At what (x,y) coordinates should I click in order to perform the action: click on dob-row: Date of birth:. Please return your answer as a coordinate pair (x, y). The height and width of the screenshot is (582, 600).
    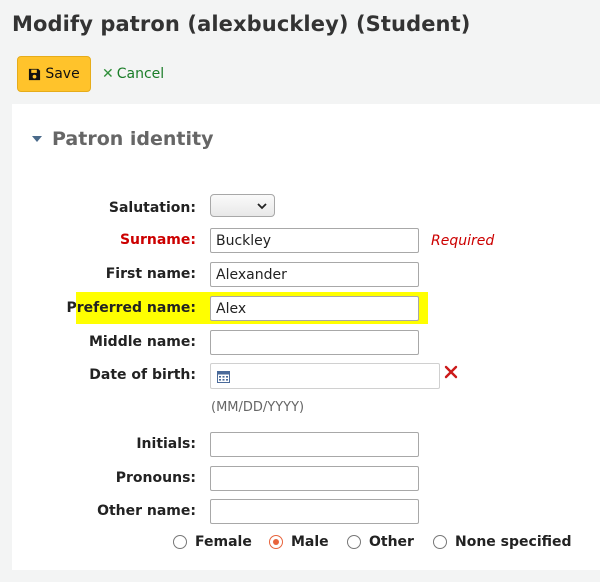
    Looking at the image, I should click on (306, 376).